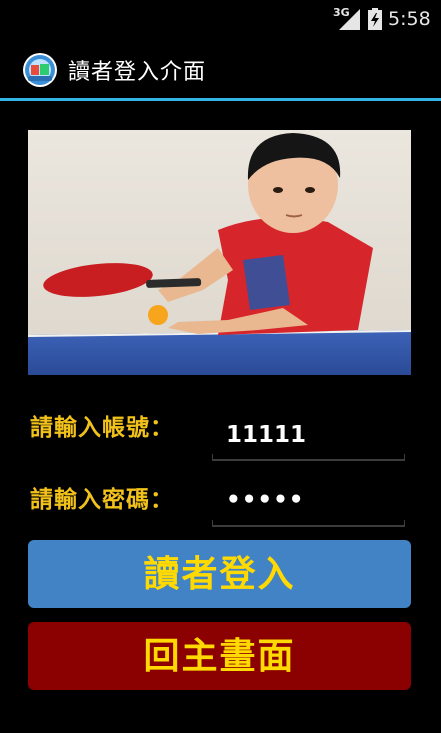 The image size is (441, 733). Describe the element at coordinates (409, 19) in the screenshot. I see `status-time: 5:58` at that location.